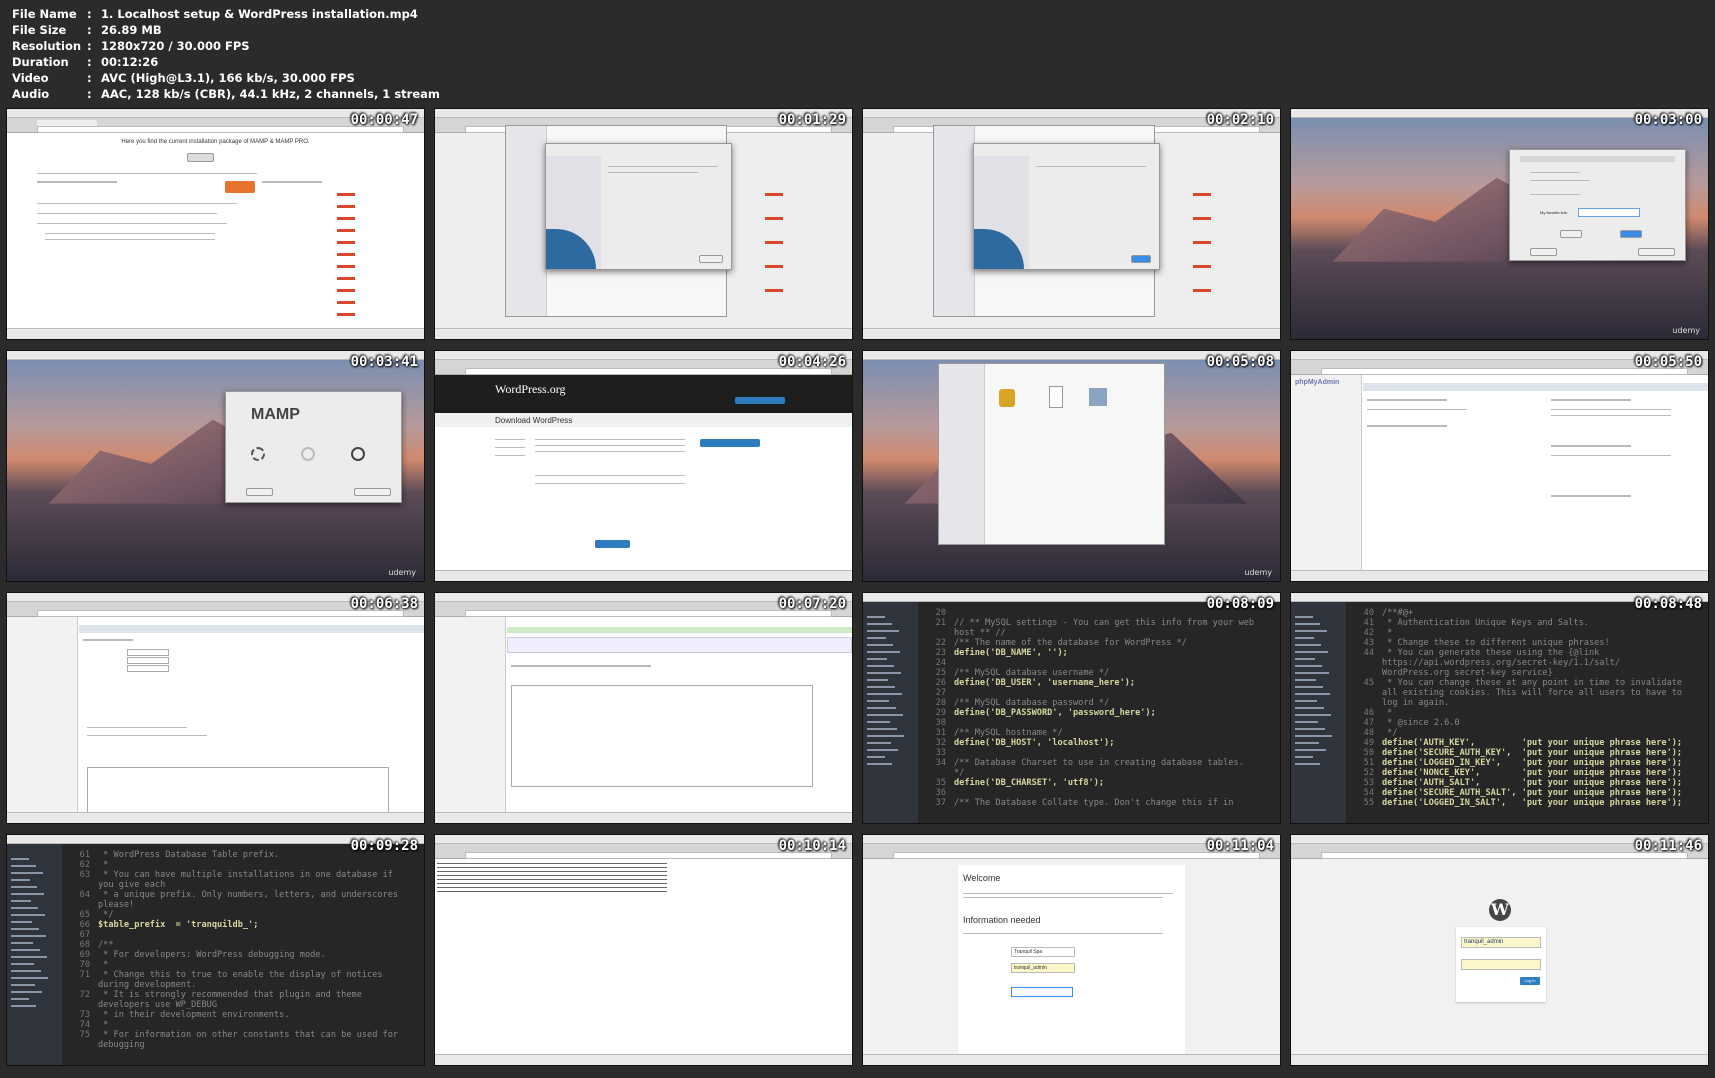  I want to click on thumbnail-7: 00:05:08 udemy, so click(1071, 466).